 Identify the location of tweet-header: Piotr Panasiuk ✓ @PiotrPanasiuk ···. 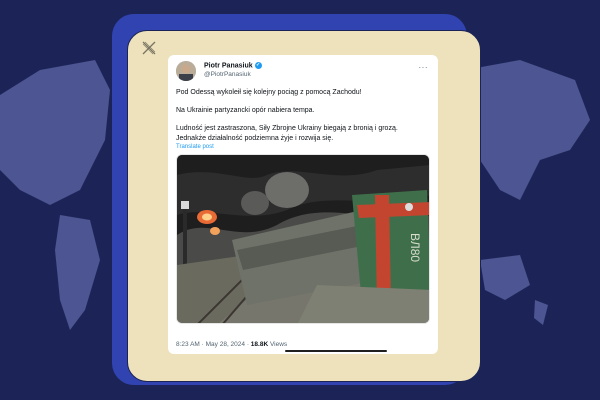
(303, 73).